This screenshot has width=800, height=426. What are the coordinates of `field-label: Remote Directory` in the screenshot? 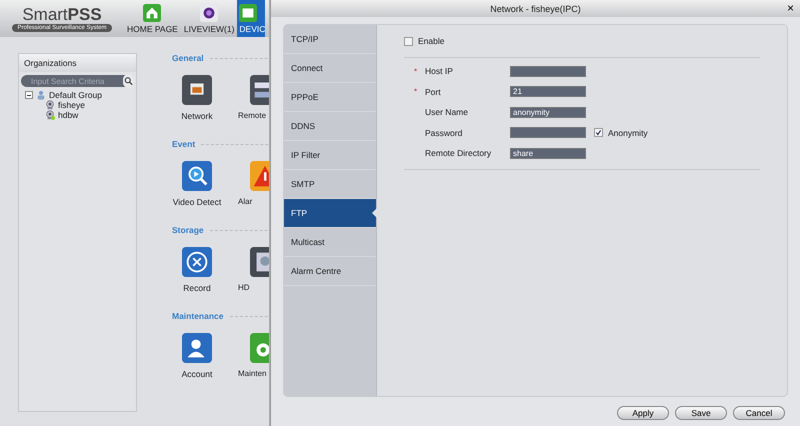 It's located at (458, 153).